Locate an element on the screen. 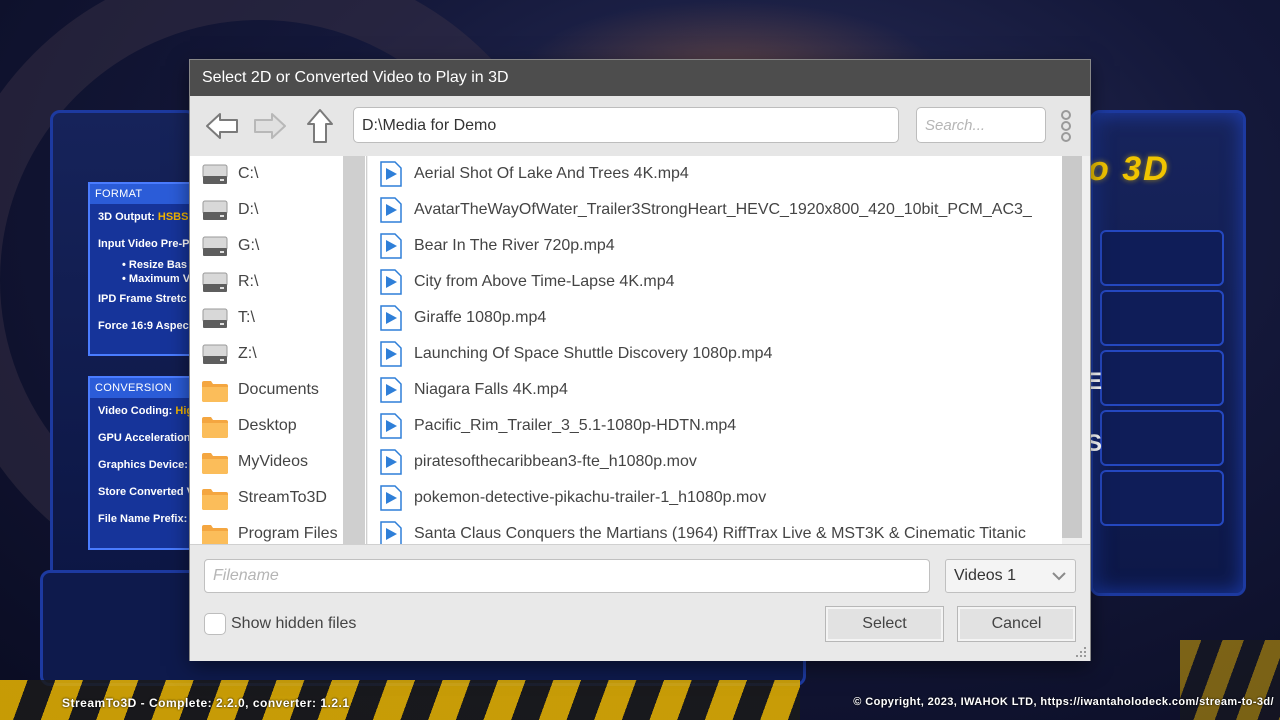 This screenshot has height=720, width=1280. sidebar-location-item: Program Files is located at coordinates (278, 530).